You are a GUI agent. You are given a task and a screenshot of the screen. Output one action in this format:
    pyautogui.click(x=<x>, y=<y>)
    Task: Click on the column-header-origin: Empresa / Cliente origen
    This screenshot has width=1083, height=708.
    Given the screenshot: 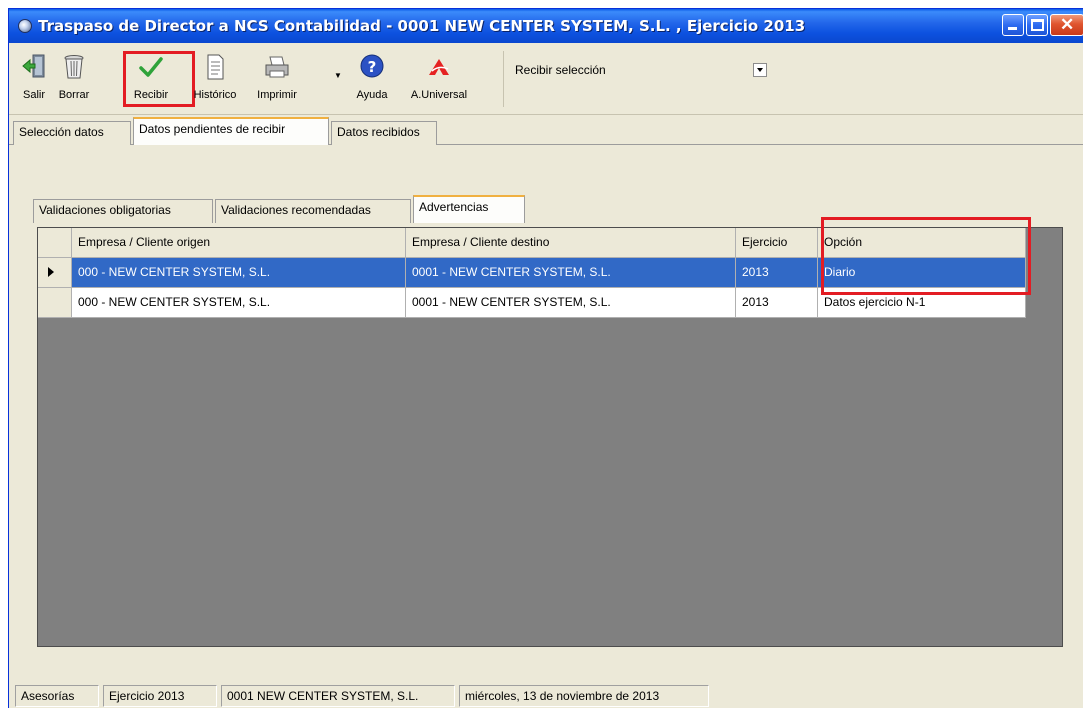 What is the action you would take?
    pyautogui.click(x=239, y=243)
    